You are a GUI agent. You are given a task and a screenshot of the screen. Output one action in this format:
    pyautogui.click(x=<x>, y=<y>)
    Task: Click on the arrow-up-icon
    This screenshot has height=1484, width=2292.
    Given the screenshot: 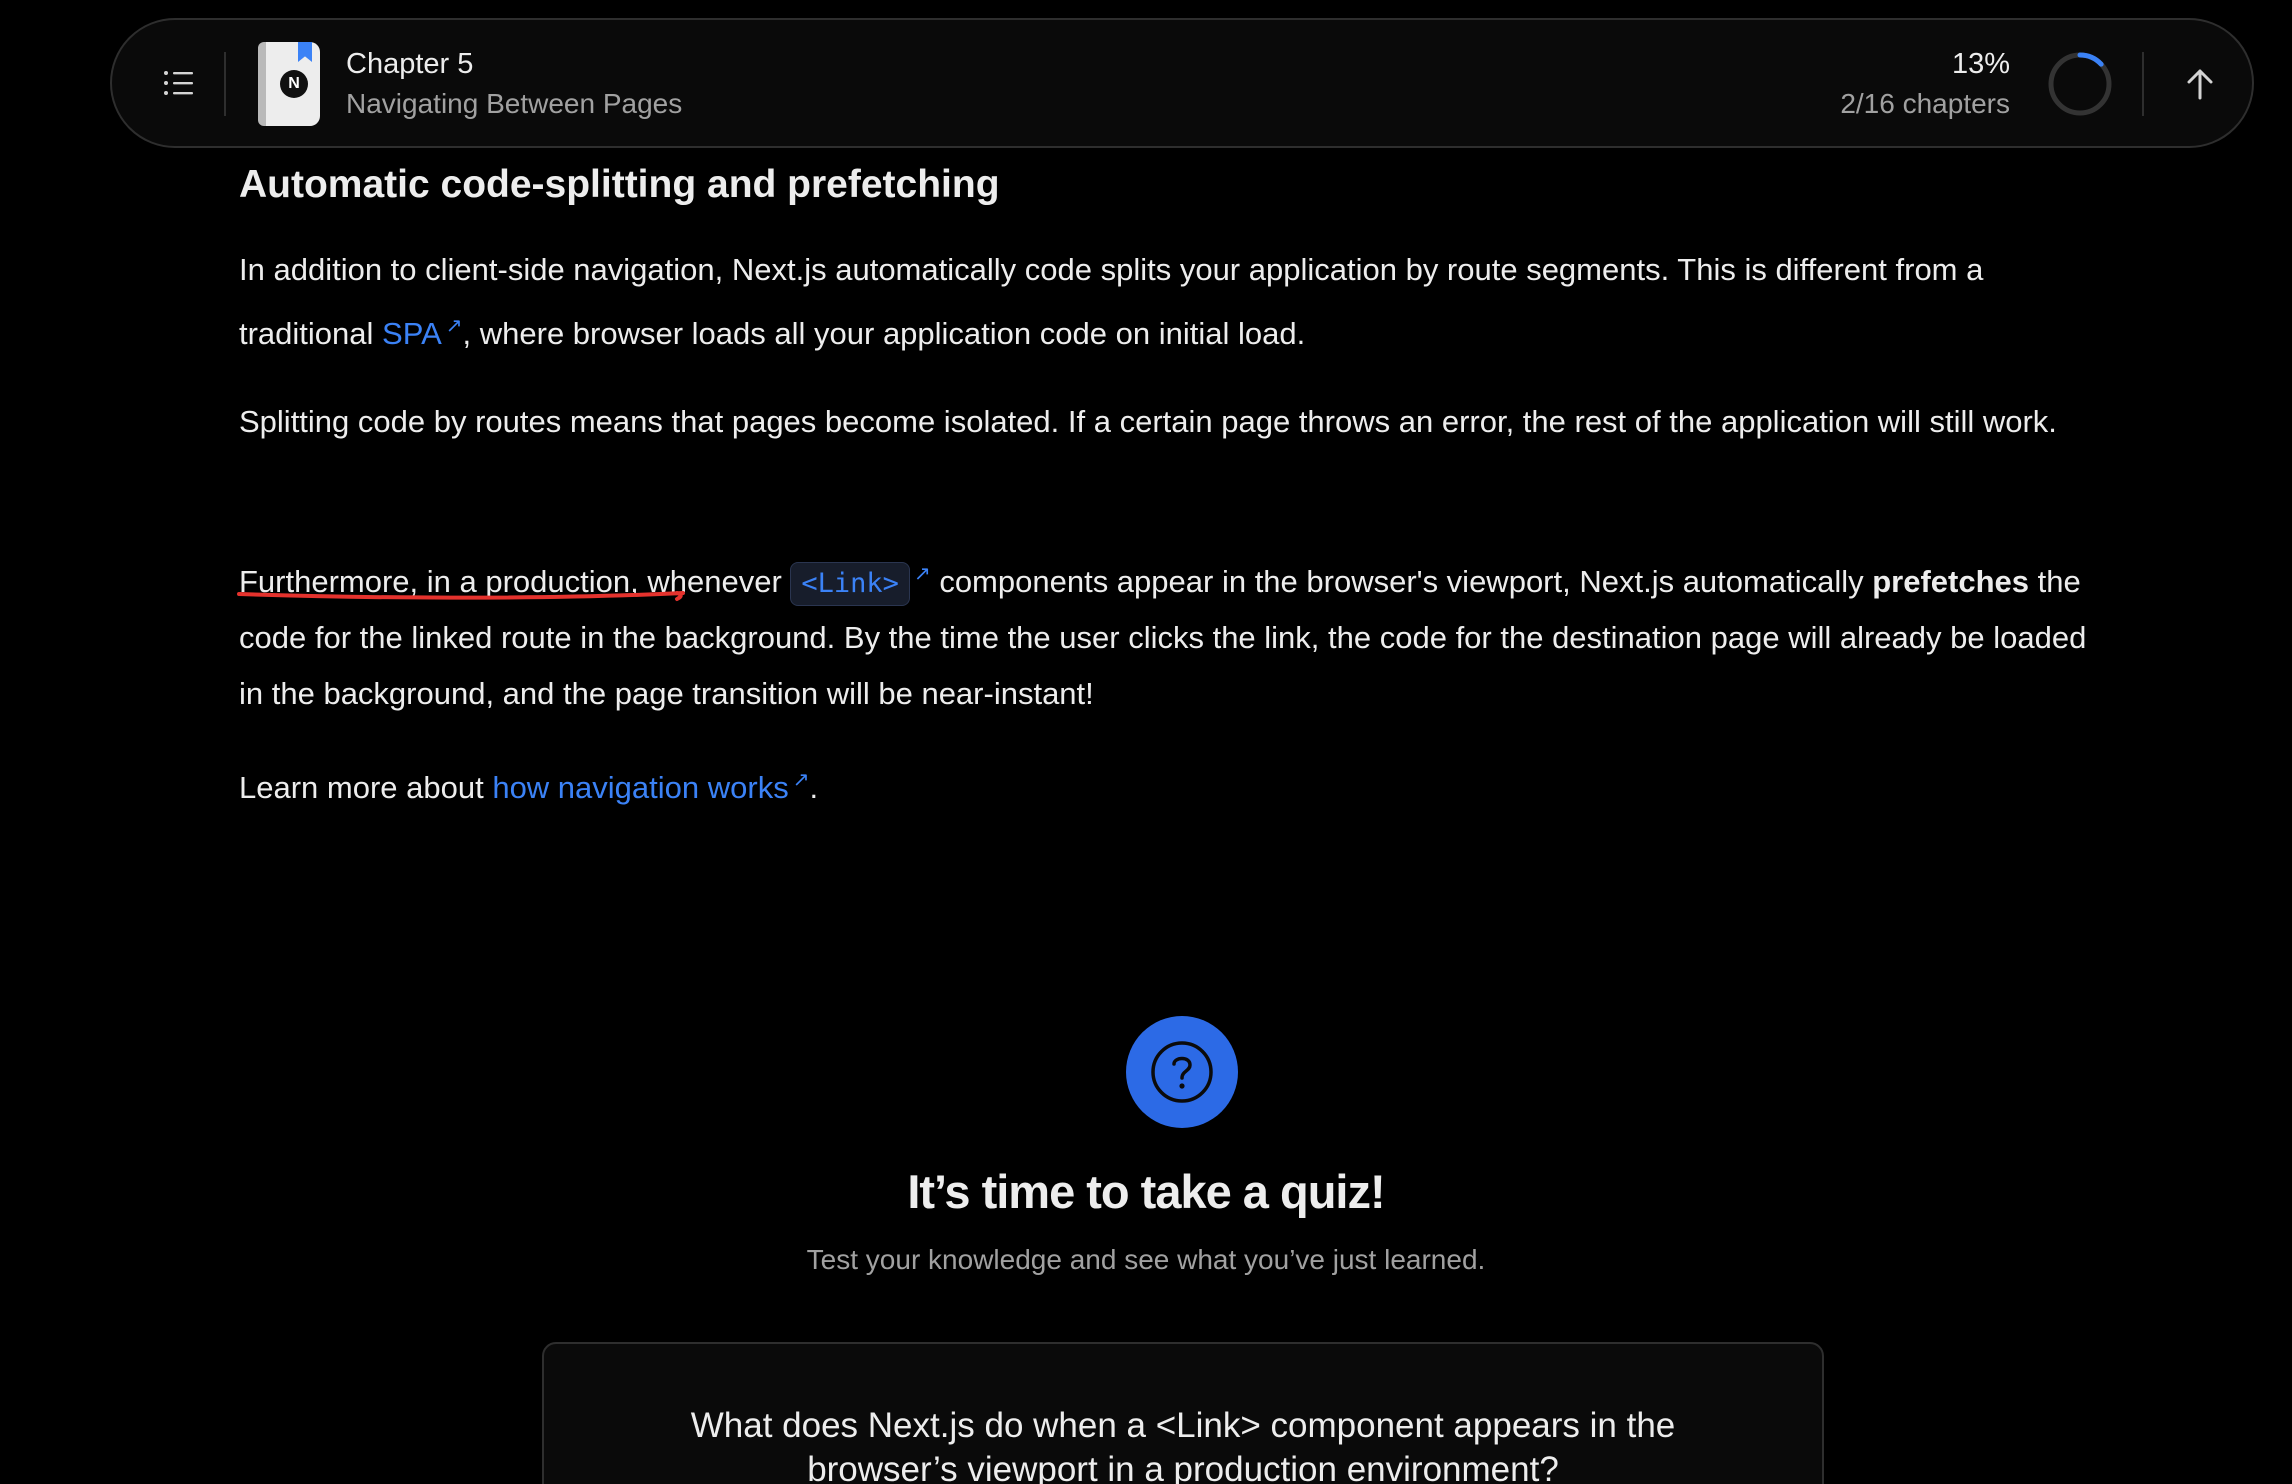 What is the action you would take?
    pyautogui.click(x=2200, y=84)
    